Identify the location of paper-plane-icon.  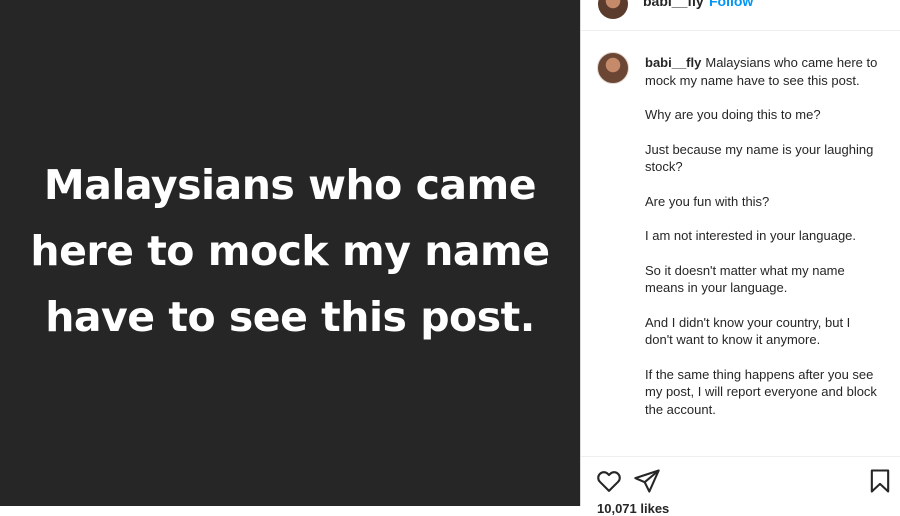
(647, 481).